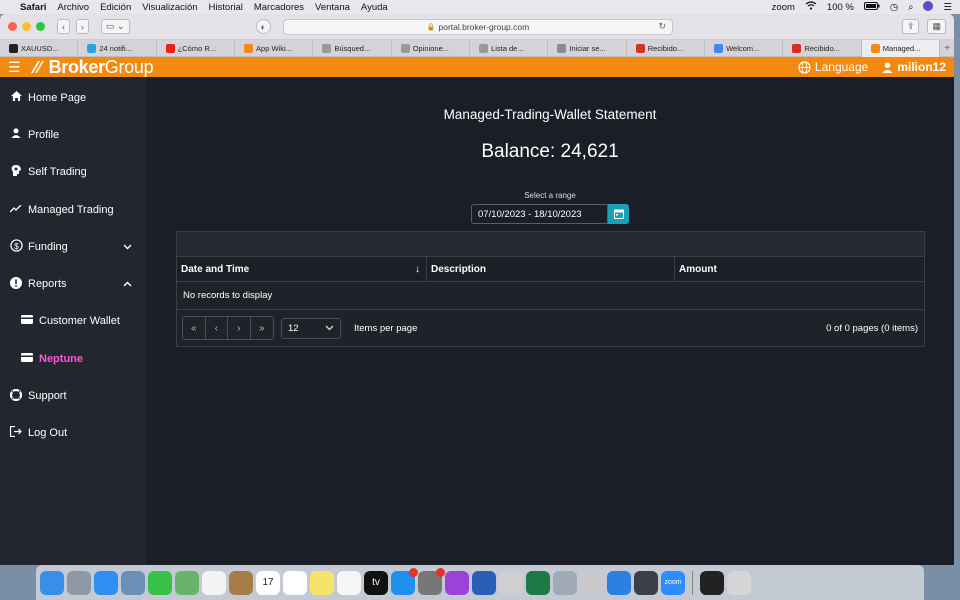  I want to click on date-range-input: 07/10/2023 - 18/10/2023, so click(539, 214).